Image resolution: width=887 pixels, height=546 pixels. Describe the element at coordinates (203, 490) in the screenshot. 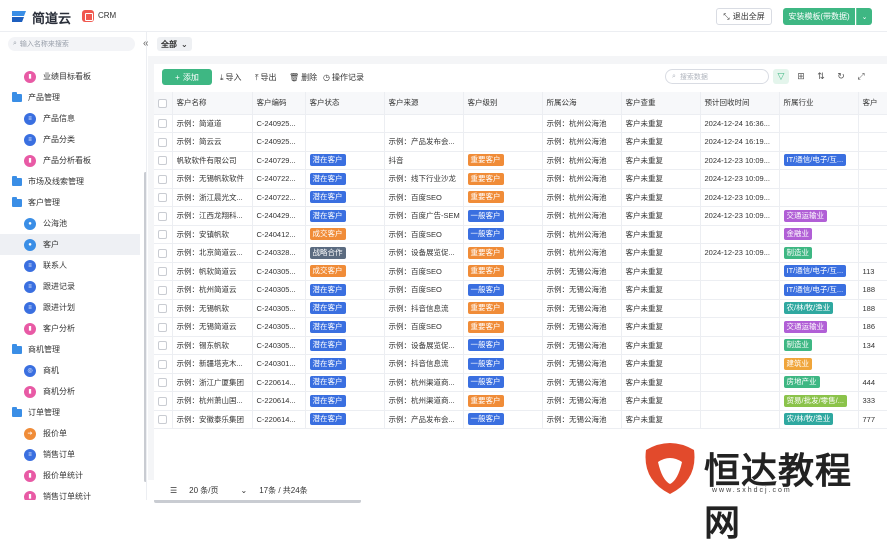

I see `page-size-select: 20 条/页` at that location.